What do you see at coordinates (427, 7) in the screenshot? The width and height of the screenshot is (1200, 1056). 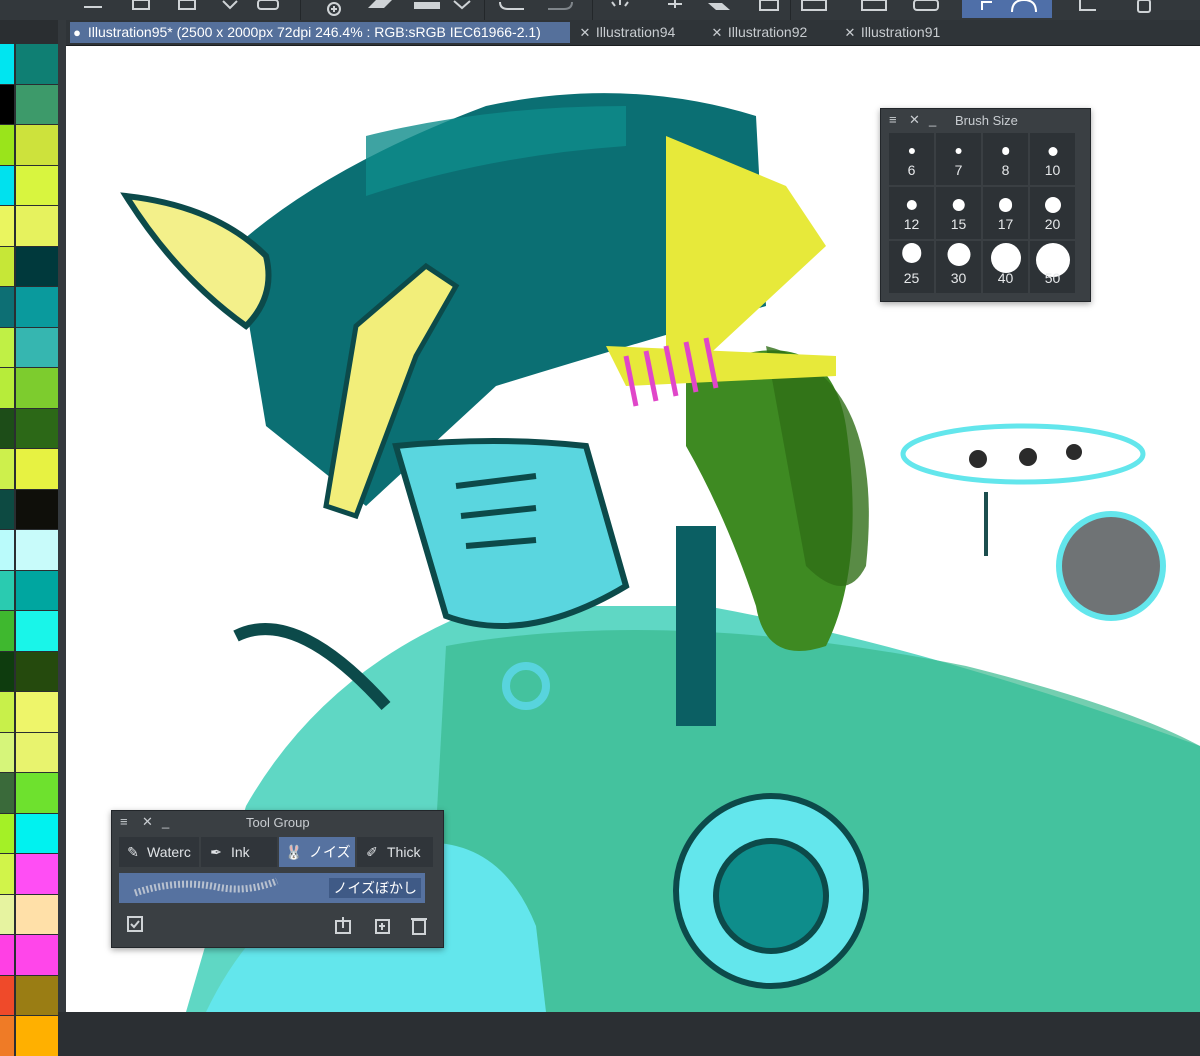 I see `layer-icon` at bounding box center [427, 7].